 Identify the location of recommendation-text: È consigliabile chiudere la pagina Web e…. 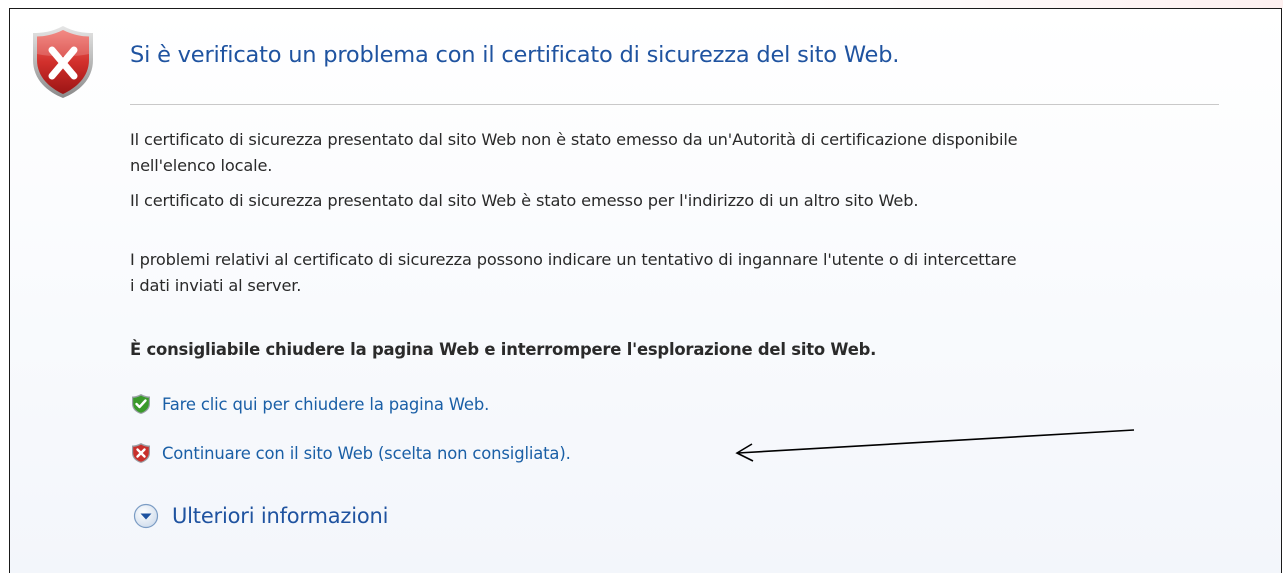
(503, 349).